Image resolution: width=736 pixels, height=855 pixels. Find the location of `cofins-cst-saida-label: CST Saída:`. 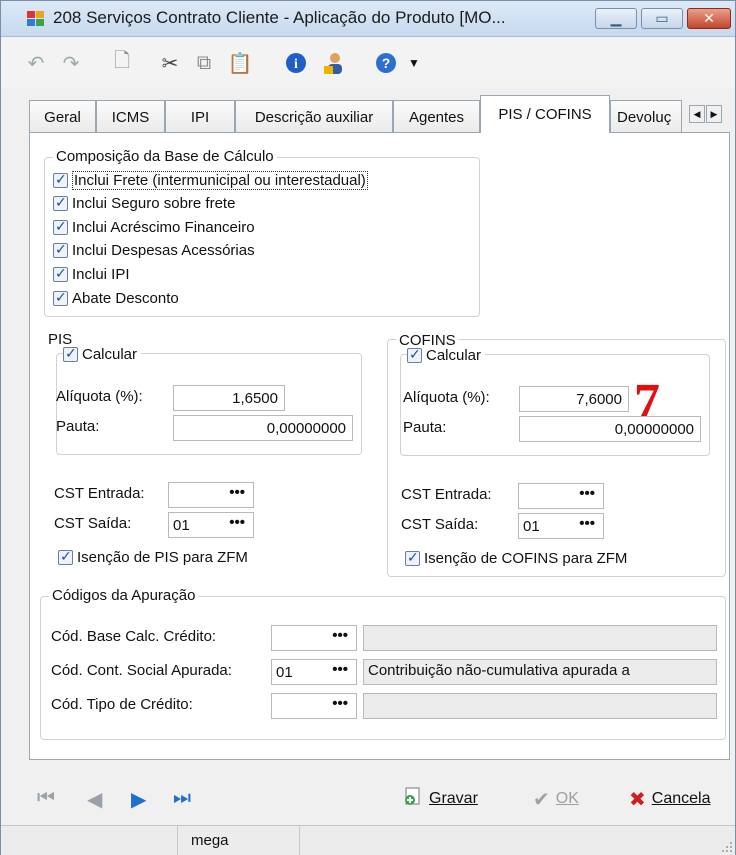

cofins-cst-saida-label: CST Saída: is located at coordinates (440, 524).